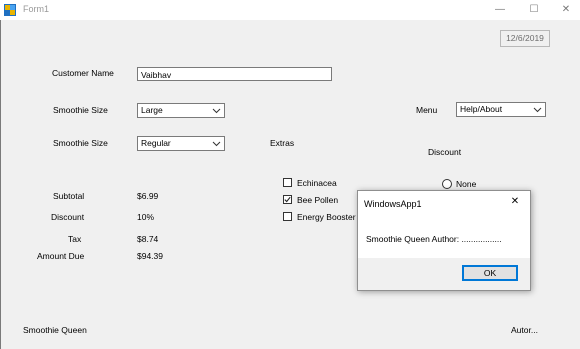  Describe the element at coordinates (447, 184) in the screenshot. I see `radio-none` at that location.